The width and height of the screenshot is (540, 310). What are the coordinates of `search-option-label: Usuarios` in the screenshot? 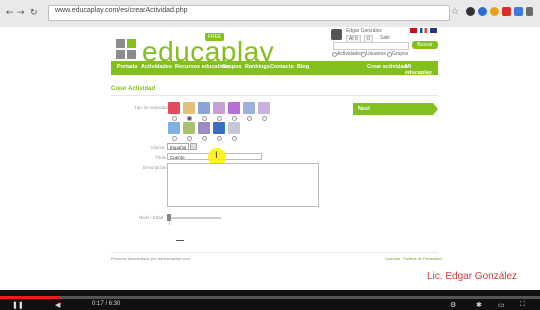 It's located at (376, 54).